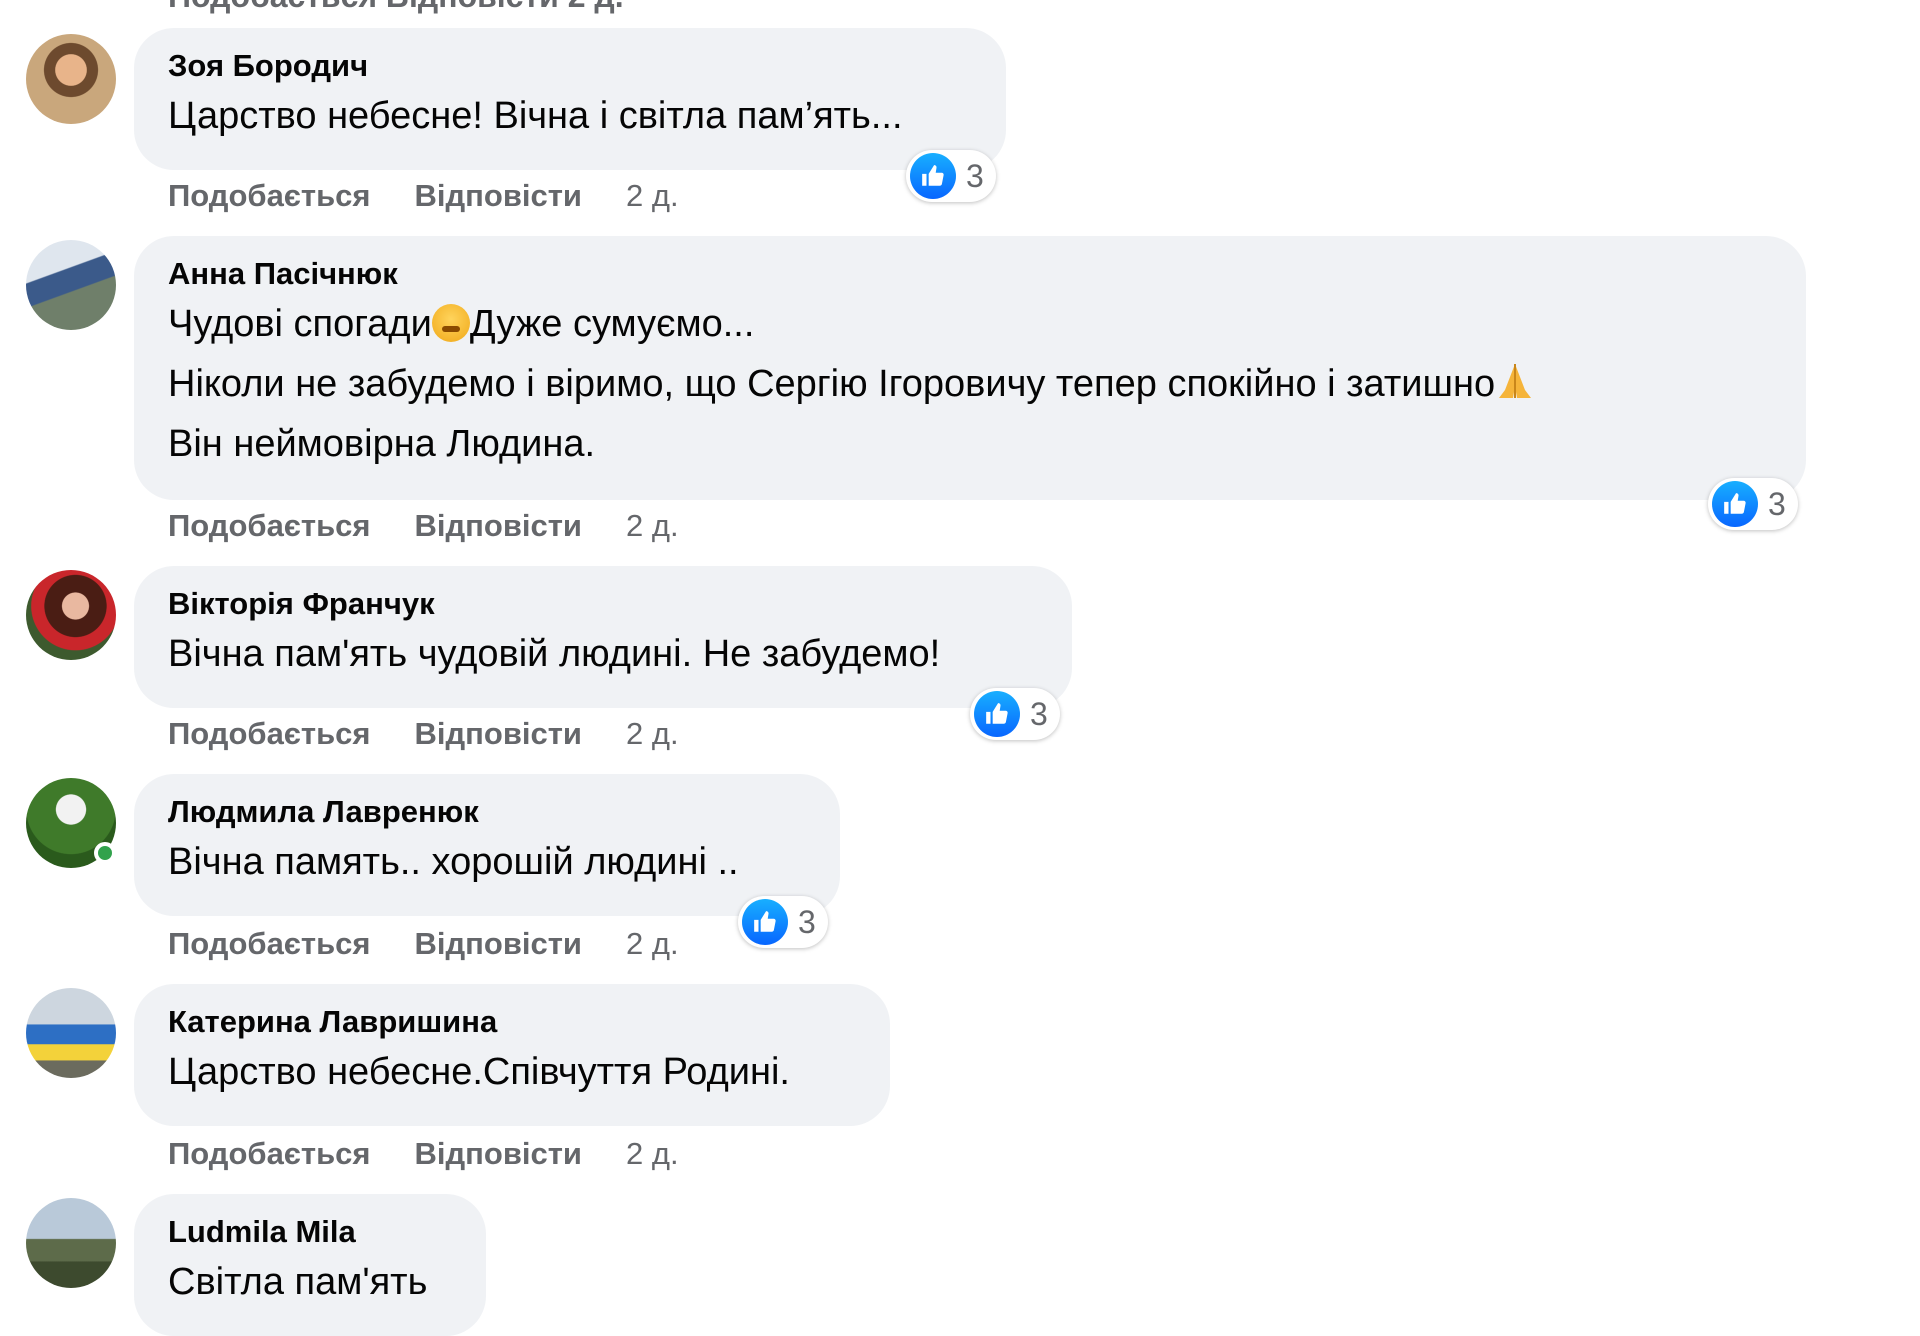 The height and width of the screenshot is (1336, 1920). Describe the element at coordinates (487, 812) in the screenshot. I see `comment-author: Людмила Лавренюк` at that location.